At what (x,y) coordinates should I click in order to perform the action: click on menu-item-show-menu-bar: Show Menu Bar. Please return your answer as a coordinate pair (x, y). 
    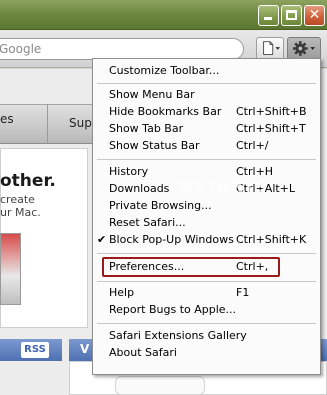
    Looking at the image, I should click on (206, 95).